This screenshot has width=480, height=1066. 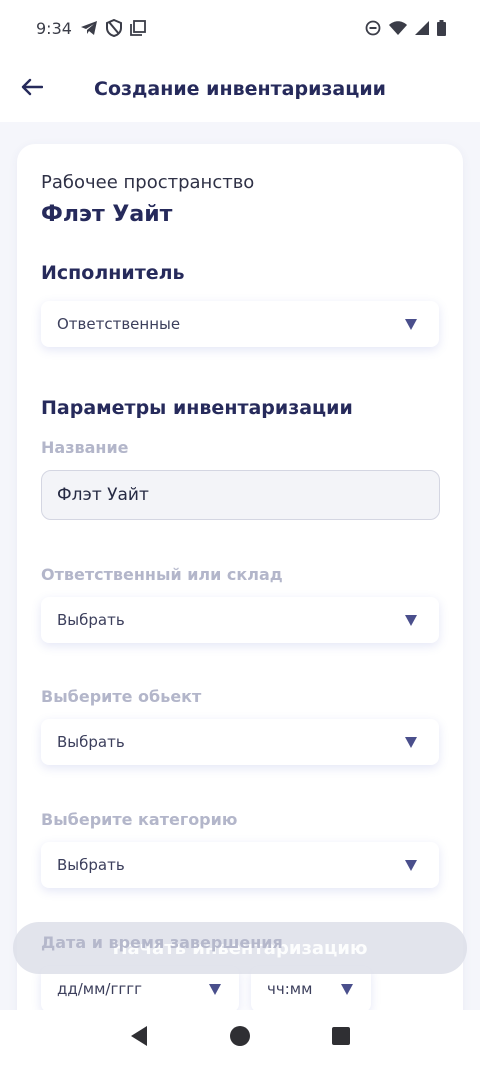 What do you see at coordinates (240, 742) in the screenshot?
I see `object-select: Выбрать` at bounding box center [240, 742].